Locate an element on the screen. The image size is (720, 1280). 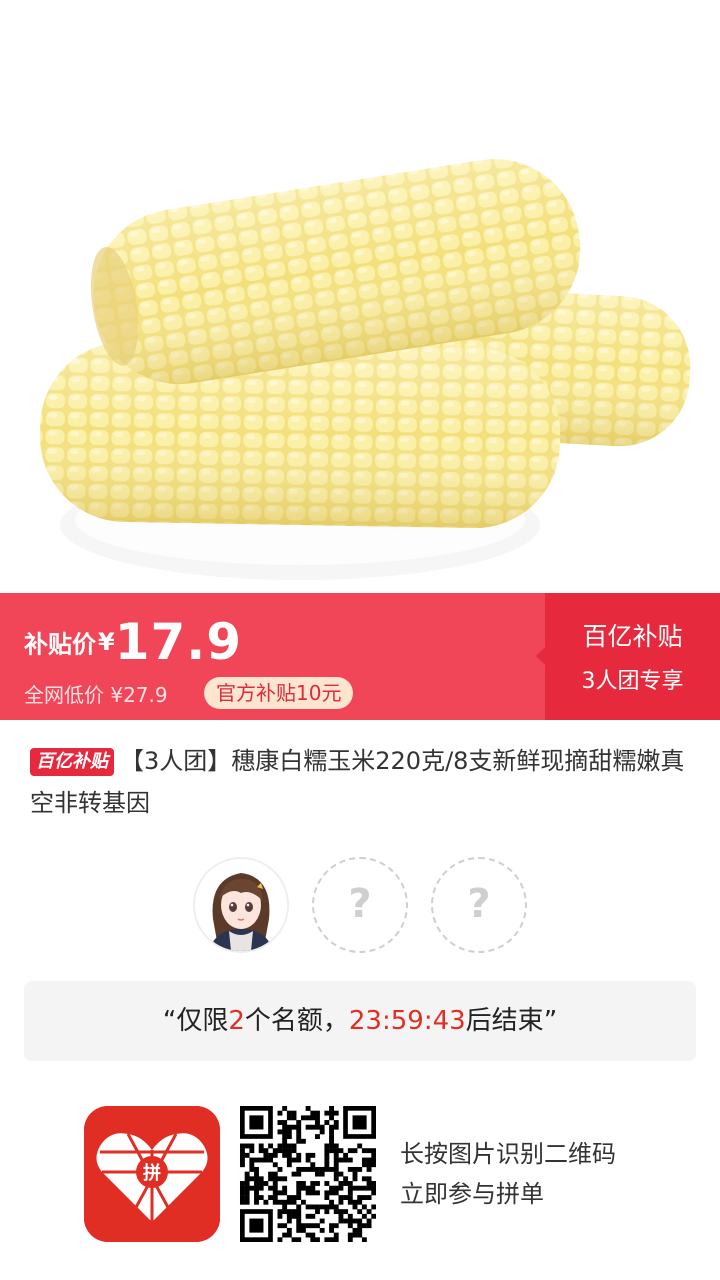
scan-line-1: 长按图片识别二维码 is located at coordinates (508, 1154).